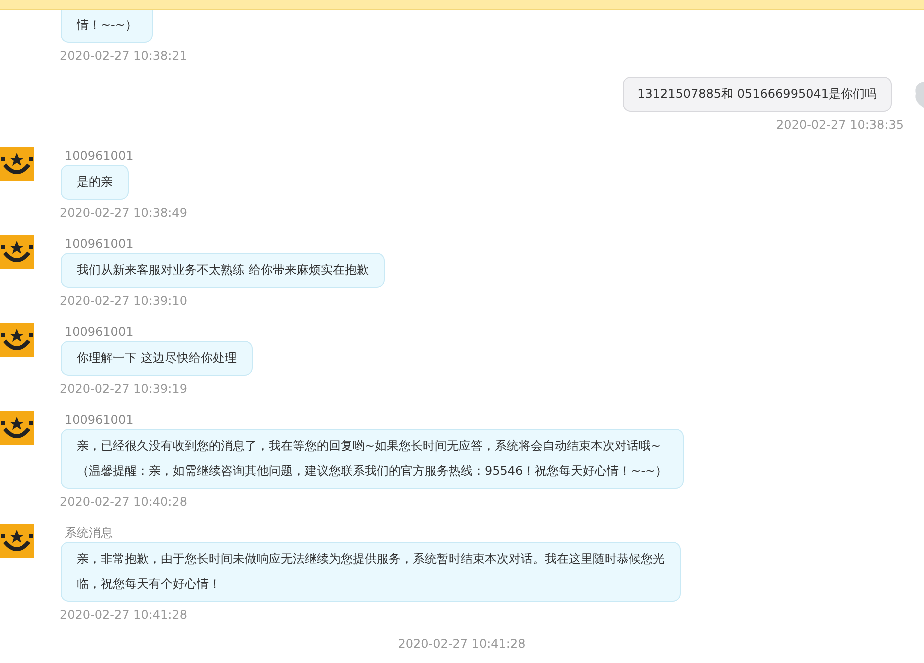 The image size is (924, 663). I want to click on message-time: 2020-02-27 10:38:35, so click(840, 125).